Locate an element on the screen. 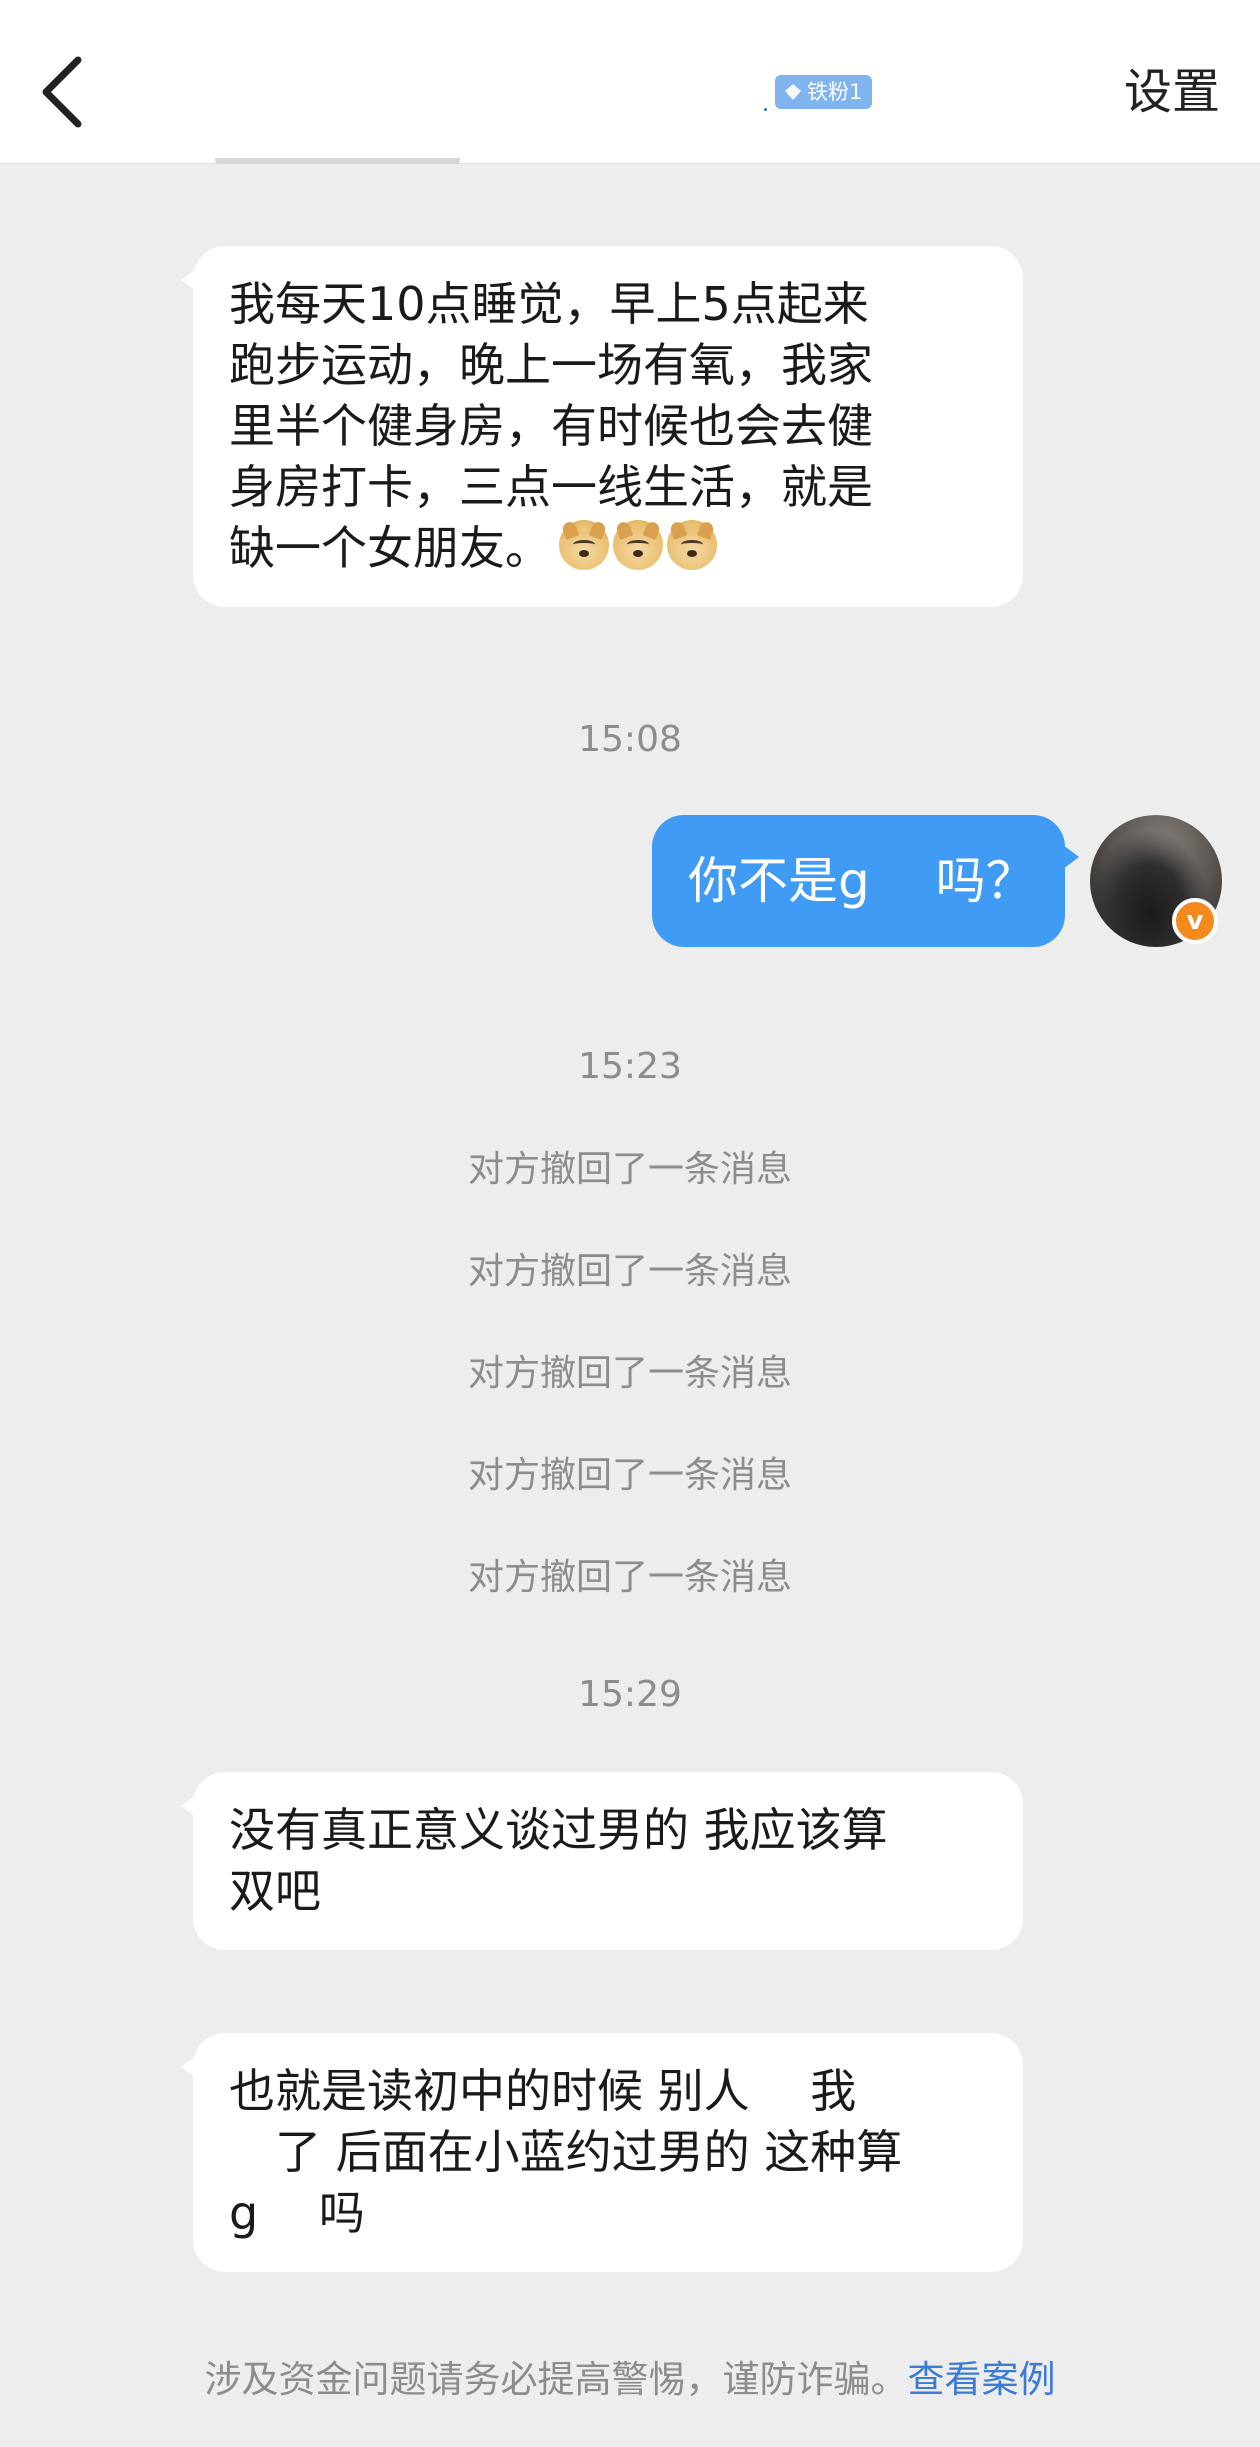 The image size is (1260, 2447). fan-level-label: 铁粉1 is located at coordinates (835, 92).